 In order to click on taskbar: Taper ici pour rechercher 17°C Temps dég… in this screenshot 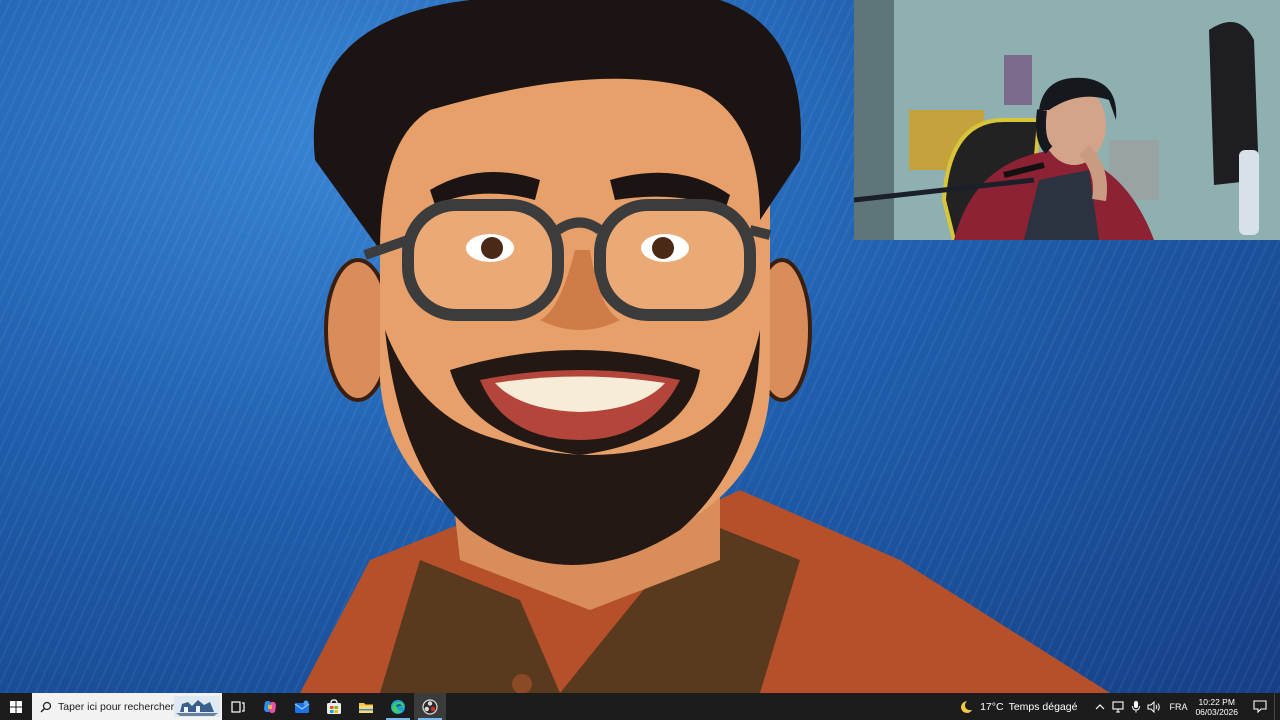, I will do `click(640, 706)`.